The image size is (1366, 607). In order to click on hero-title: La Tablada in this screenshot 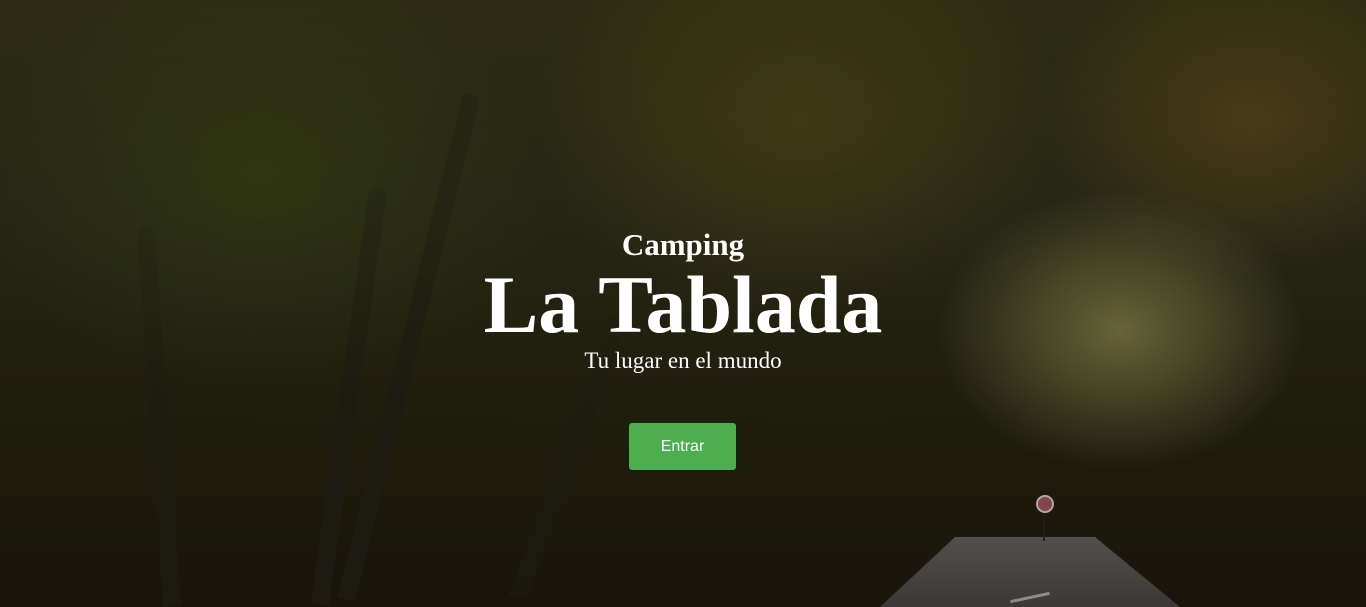, I will do `click(683, 304)`.